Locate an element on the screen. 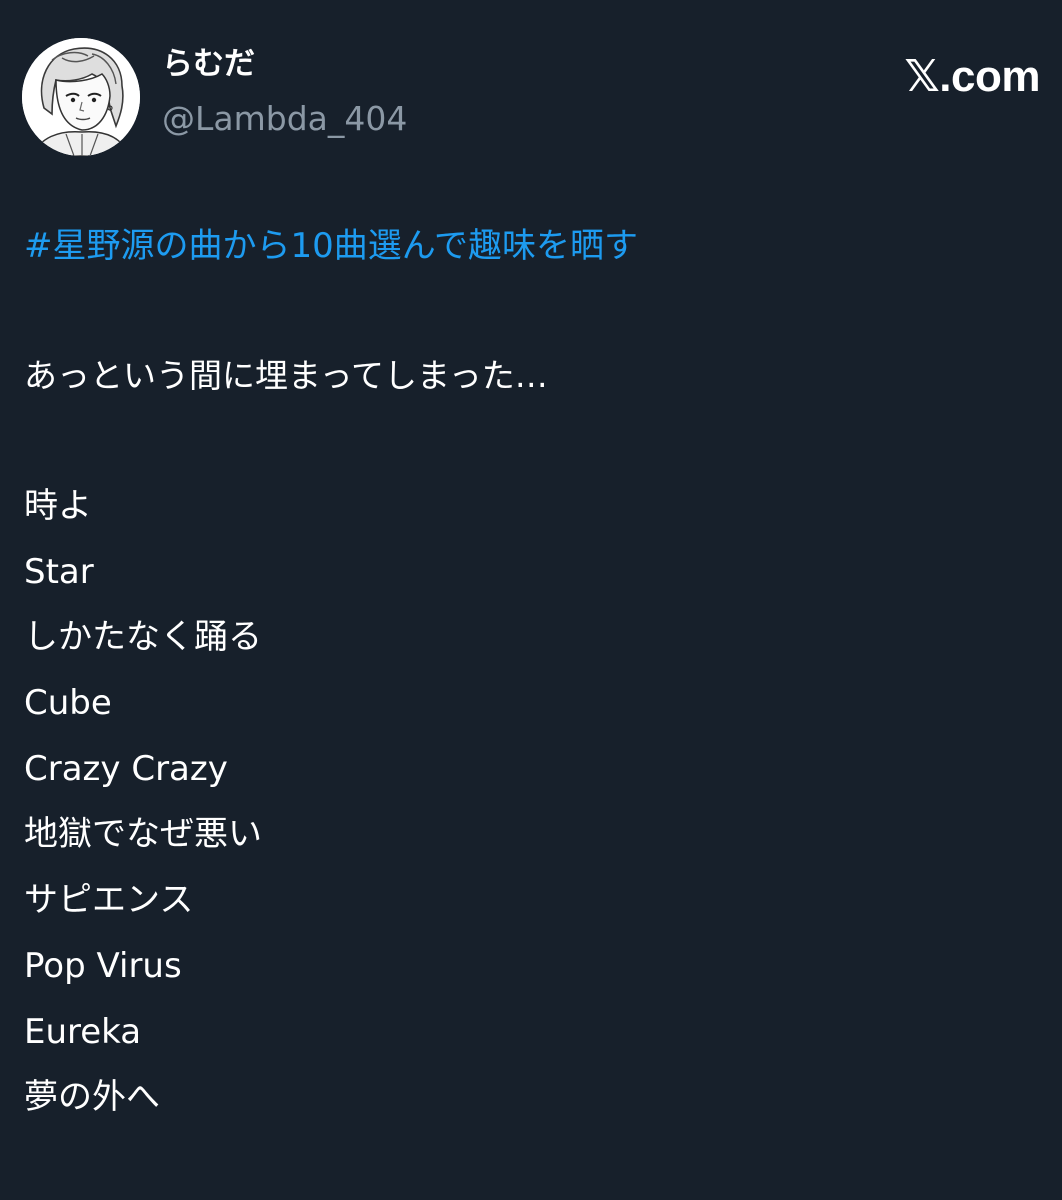 Image resolution: width=1062 pixels, height=1200 pixels. avatar is located at coordinates (81, 97).